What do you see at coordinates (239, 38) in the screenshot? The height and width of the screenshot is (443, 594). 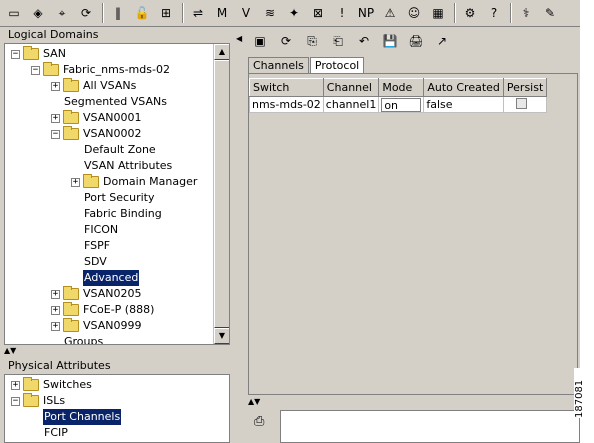 I see `split-left-icon: ◀` at bounding box center [239, 38].